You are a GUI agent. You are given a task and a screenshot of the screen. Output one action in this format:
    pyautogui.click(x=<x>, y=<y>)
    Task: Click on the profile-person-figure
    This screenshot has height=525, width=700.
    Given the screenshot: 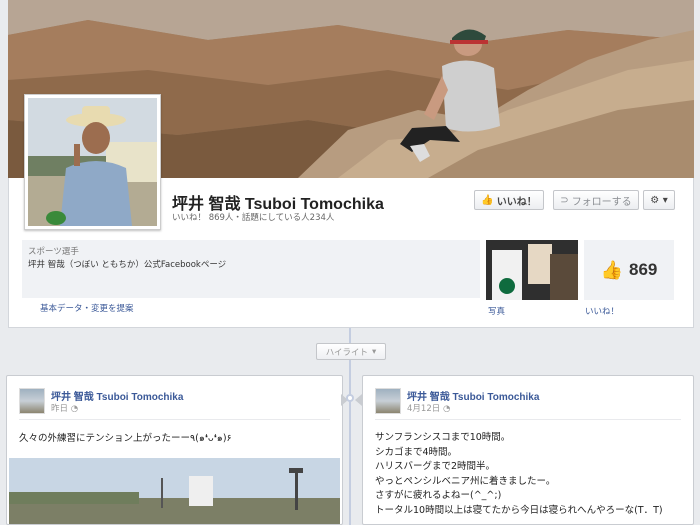 What is the action you would take?
    pyautogui.click(x=92, y=162)
    